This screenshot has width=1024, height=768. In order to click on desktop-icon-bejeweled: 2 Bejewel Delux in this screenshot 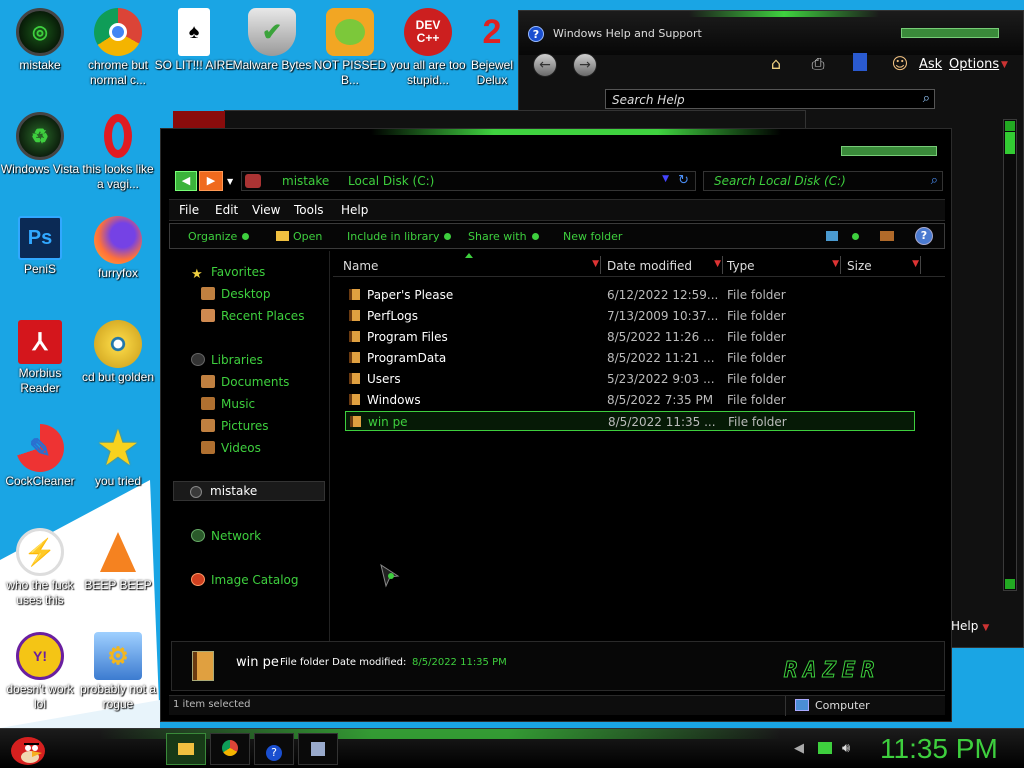, I will do `click(492, 48)`.